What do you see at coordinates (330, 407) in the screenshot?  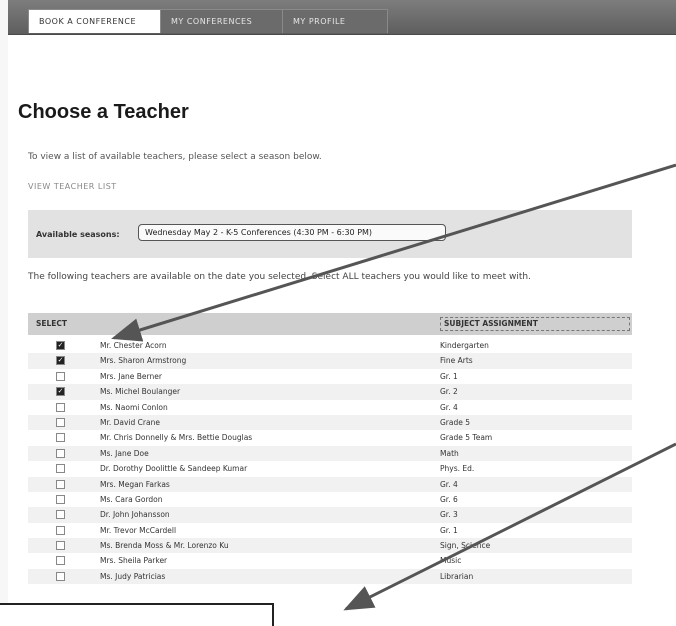 I see `table-row: Ms. Naomi Conlon Gr. 4` at bounding box center [330, 407].